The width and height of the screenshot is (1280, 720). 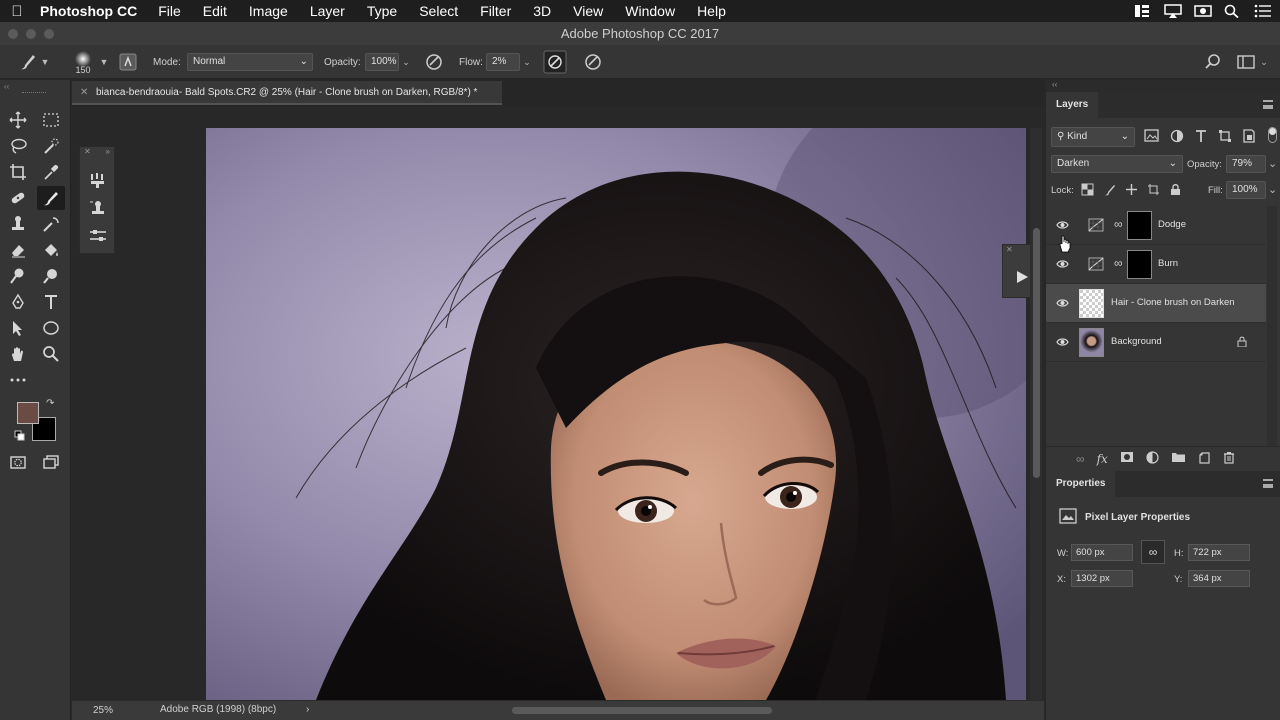 What do you see at coordinates (555, 62) in the screenshot?
I see `airbrush-toggle-icon` at bounding box center [555, 62].